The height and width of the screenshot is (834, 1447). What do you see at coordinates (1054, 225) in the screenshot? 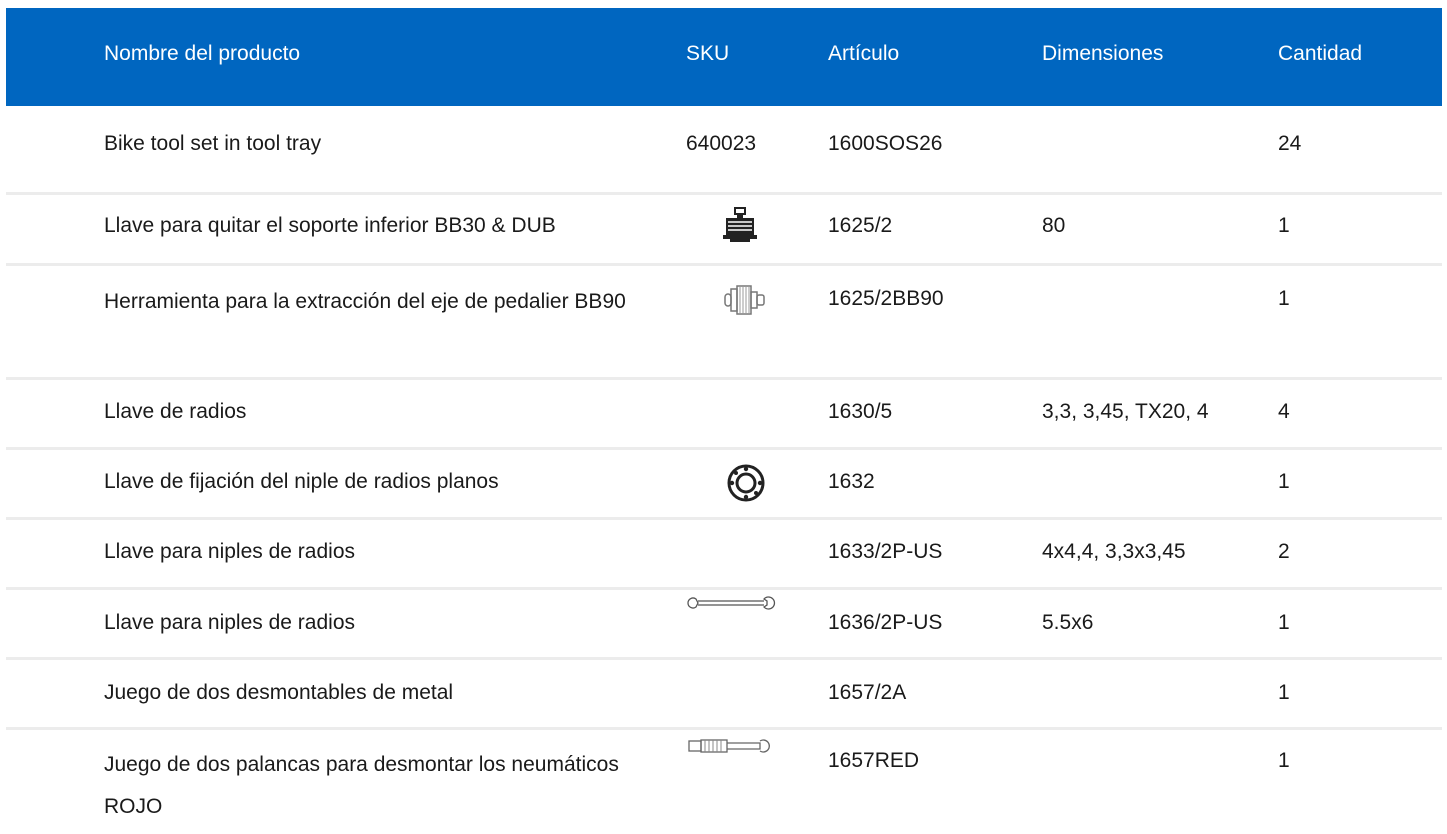
I see `product-dimensions: 80` at bounding box center [1054, 225].